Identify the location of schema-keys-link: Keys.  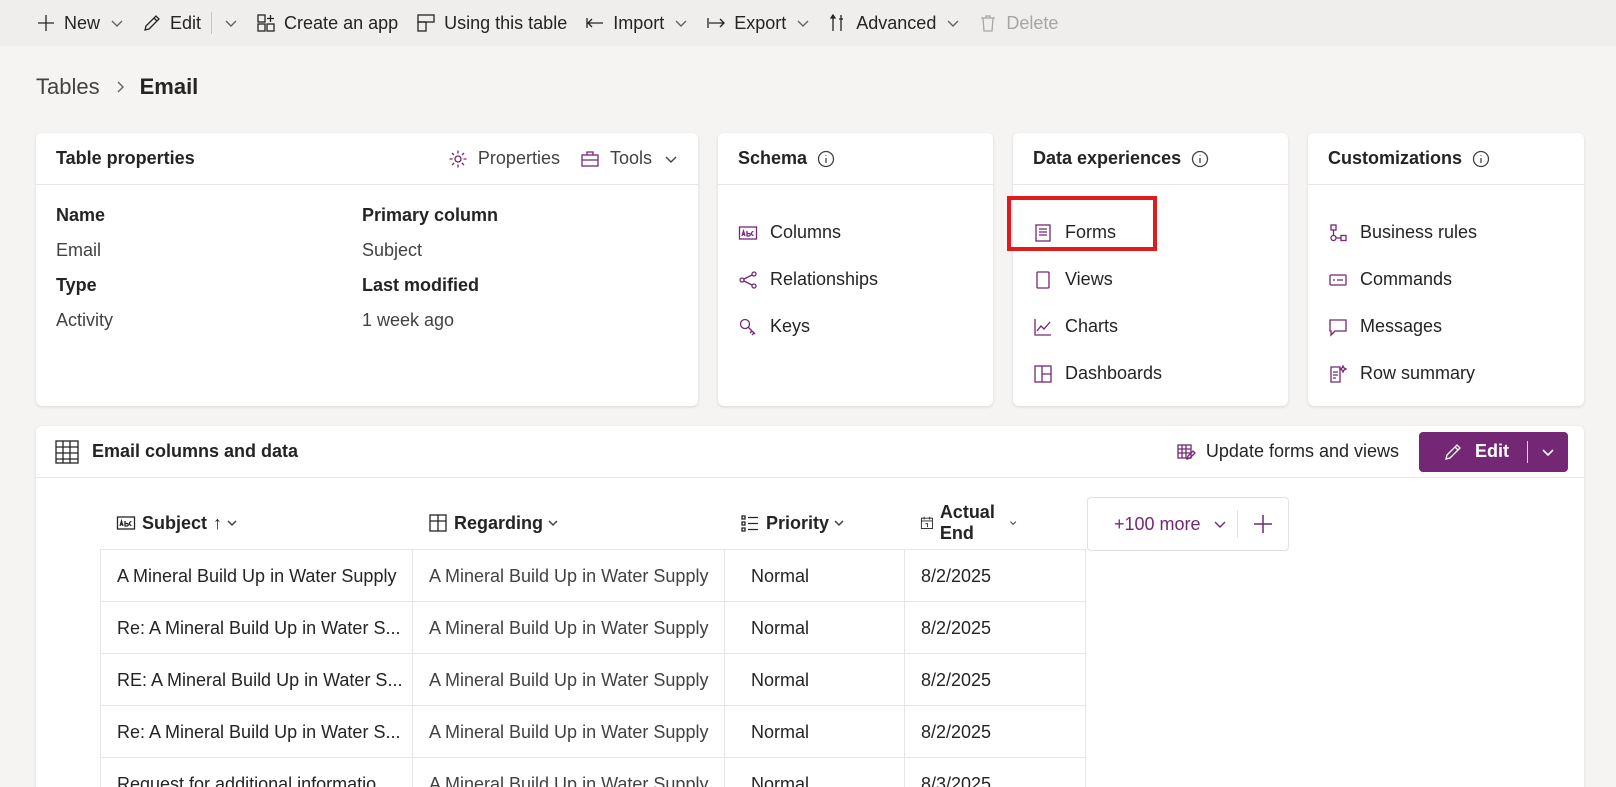
(855, 326).